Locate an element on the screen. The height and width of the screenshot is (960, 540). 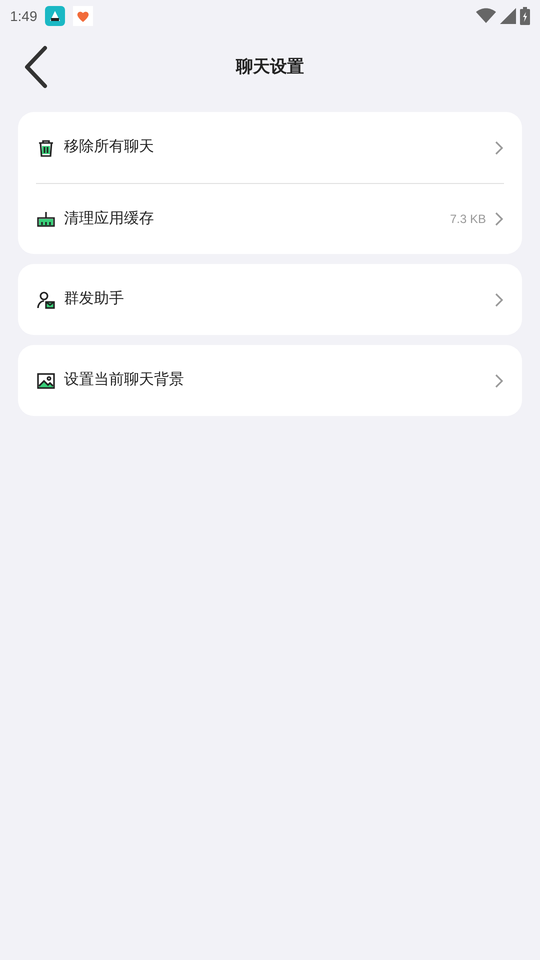
page-title: 聊天设置 is located at coordinates (270, 67).